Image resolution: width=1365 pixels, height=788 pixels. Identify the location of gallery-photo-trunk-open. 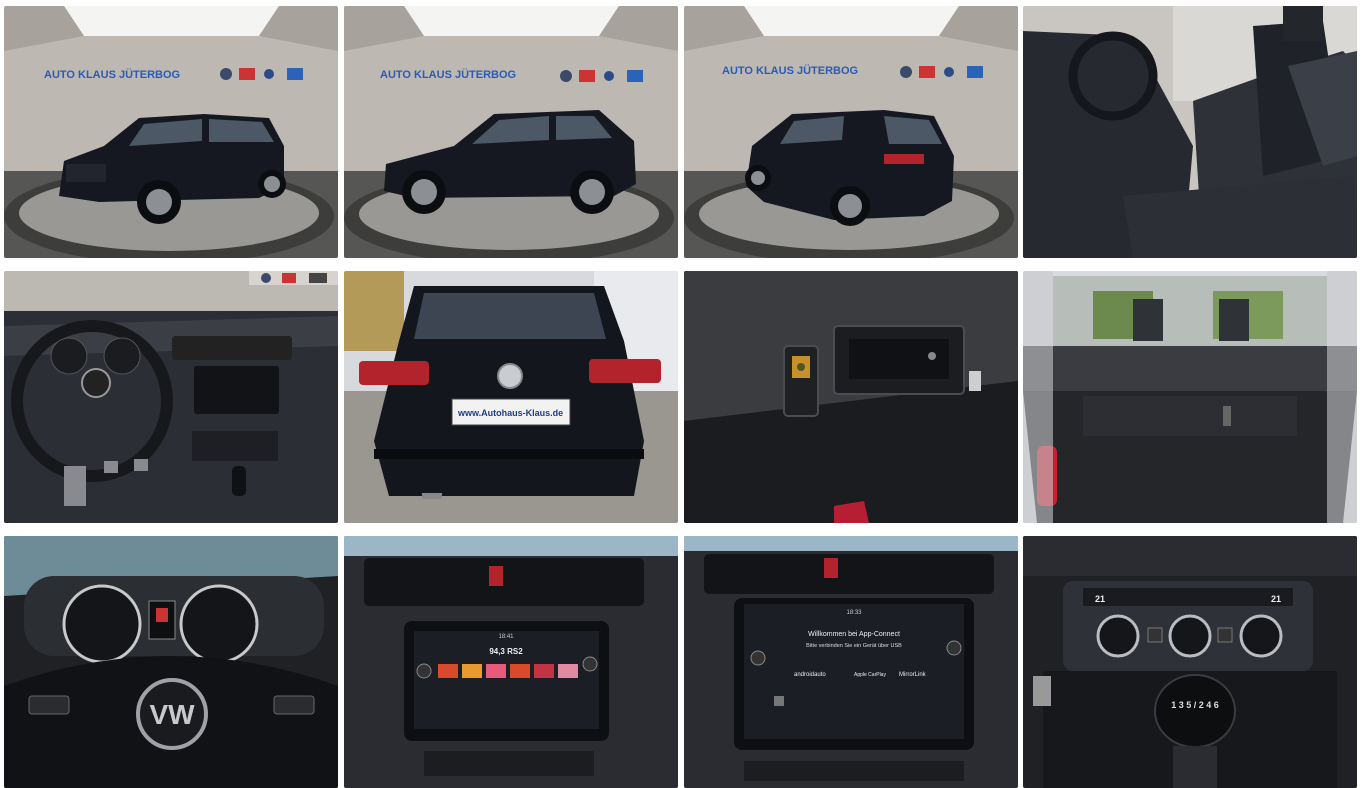
(1190, 397).